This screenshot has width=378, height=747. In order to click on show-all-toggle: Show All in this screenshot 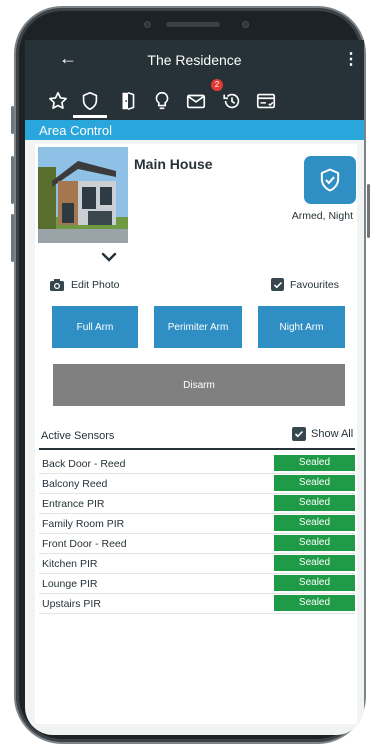, I will do `click(322, 434)`.